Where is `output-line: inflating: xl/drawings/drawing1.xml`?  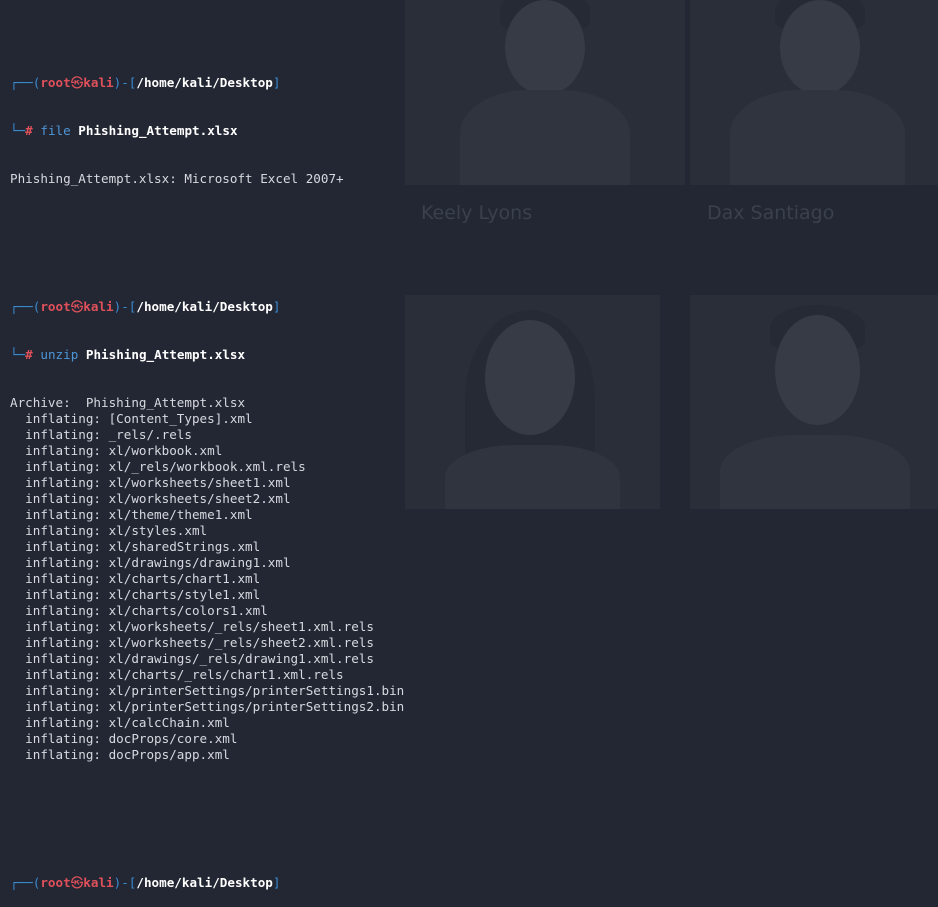
output-line: inflating: xl/drawings/drawing1.xml is located at coordinates (150, 562).